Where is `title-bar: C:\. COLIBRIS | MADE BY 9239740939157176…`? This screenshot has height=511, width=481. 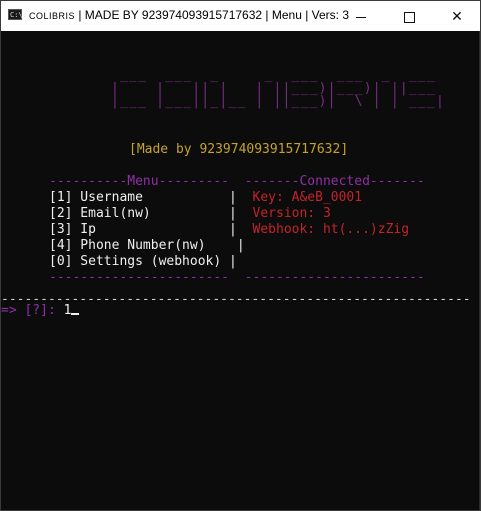 title-bar: C:\. COLIBRIS | MADE BY 9239740939157176… is located at coordinates (240, 16).